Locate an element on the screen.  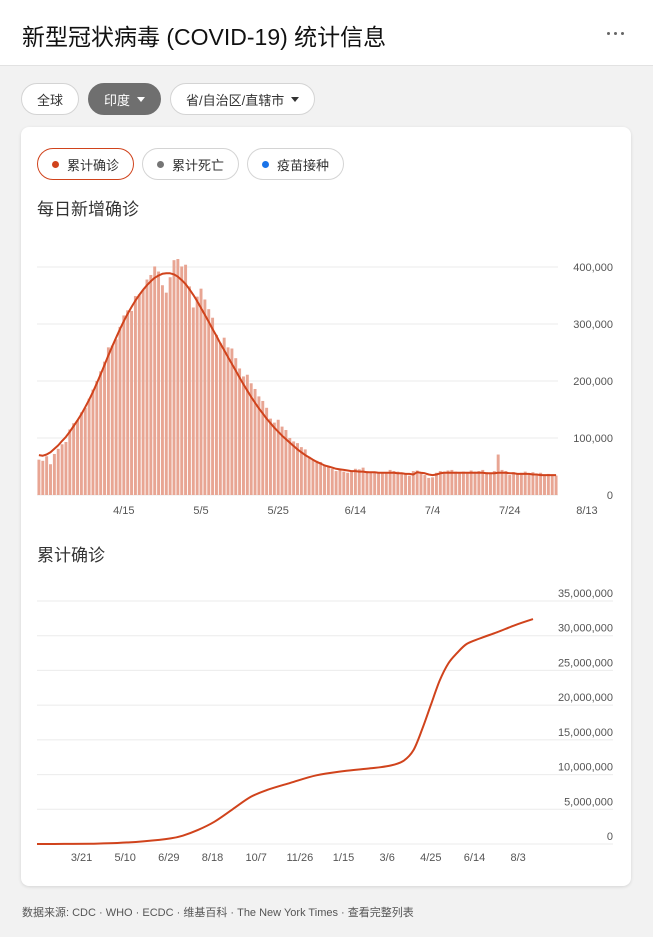
filter-country: 印度 is located at coordinates (125, 99).